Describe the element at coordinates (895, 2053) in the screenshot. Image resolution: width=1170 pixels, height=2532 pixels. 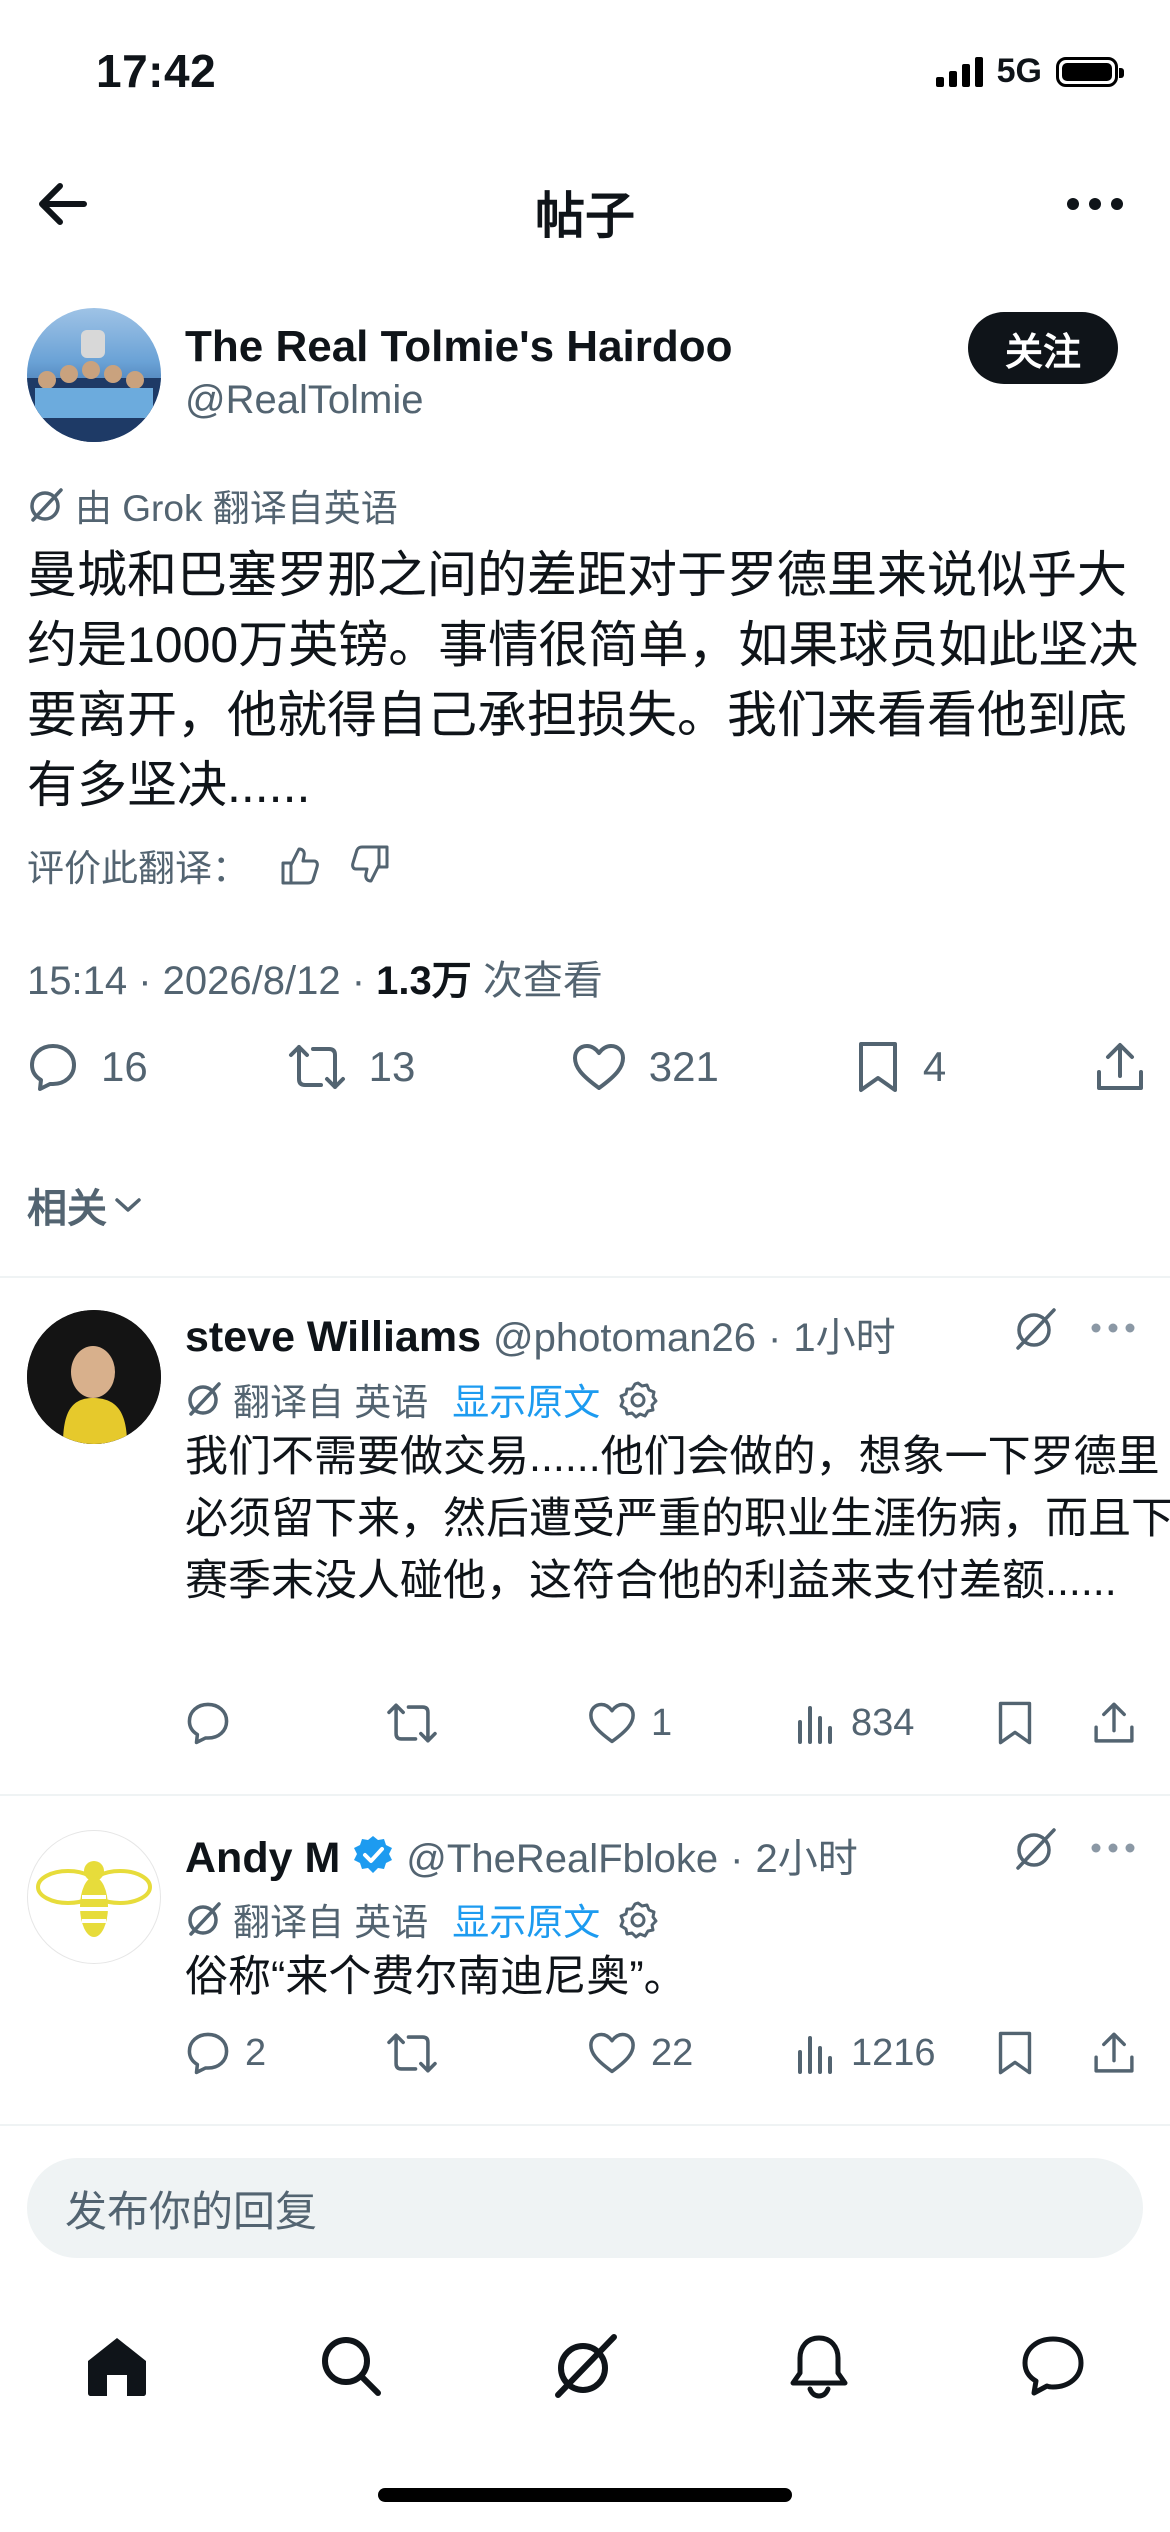
I see `views-button: 1216` at that location.